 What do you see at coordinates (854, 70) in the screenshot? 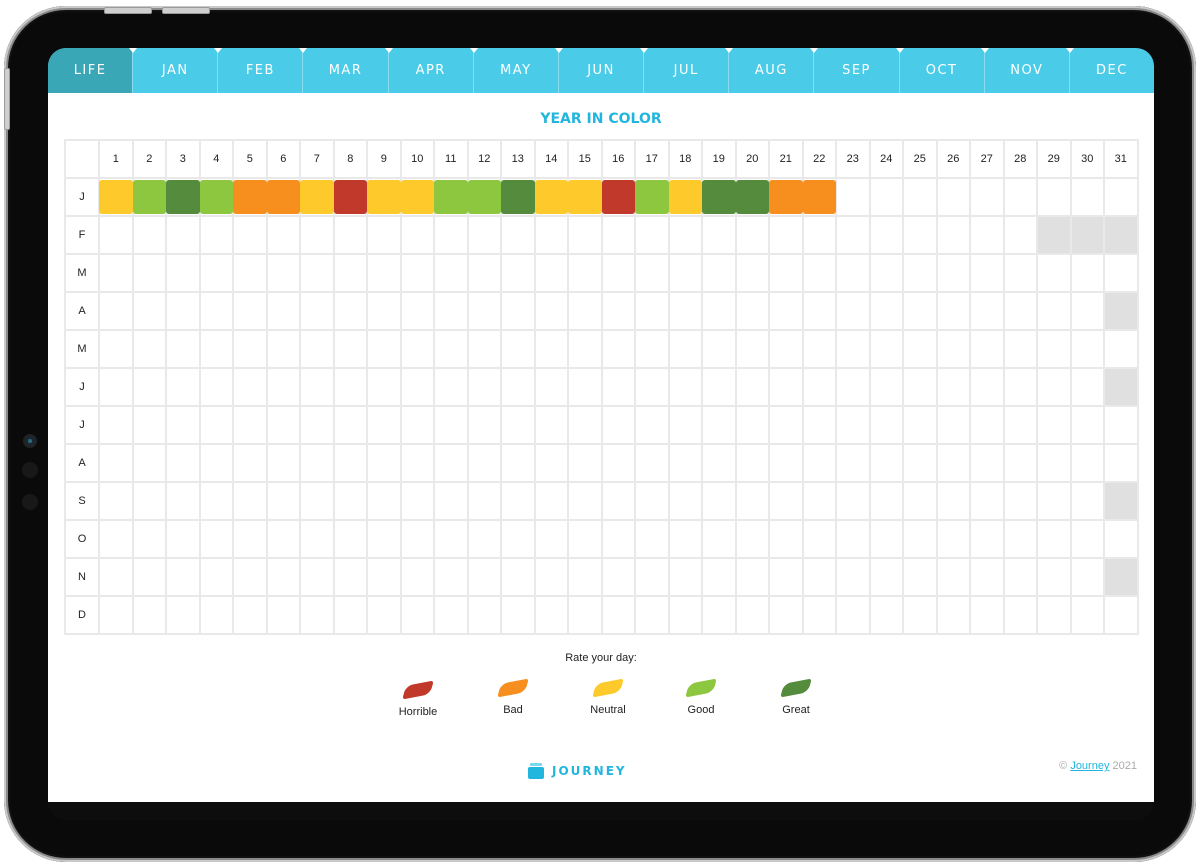
I see `tab-sep: SEP` at bounding box center [854, 70].